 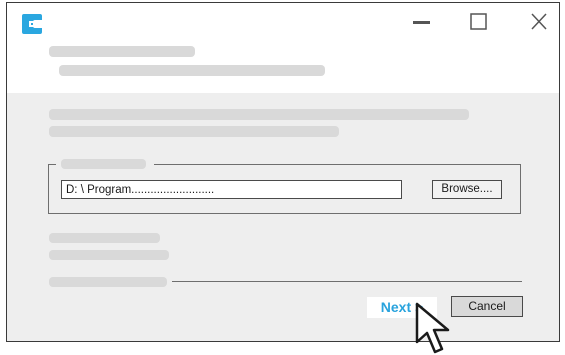 I want to click on maximize-icon, so click(x=479, y=22).